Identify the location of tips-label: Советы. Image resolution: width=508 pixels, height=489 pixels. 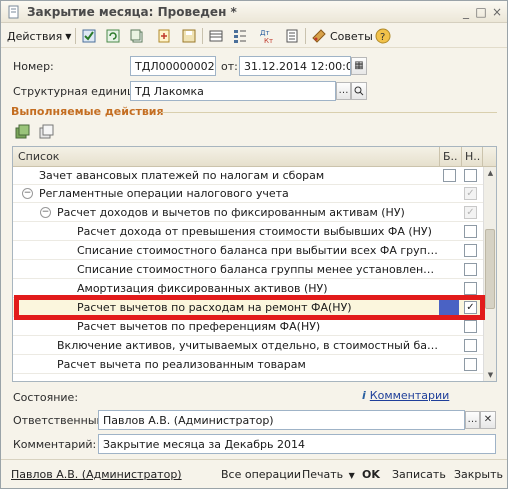
(351, 36).